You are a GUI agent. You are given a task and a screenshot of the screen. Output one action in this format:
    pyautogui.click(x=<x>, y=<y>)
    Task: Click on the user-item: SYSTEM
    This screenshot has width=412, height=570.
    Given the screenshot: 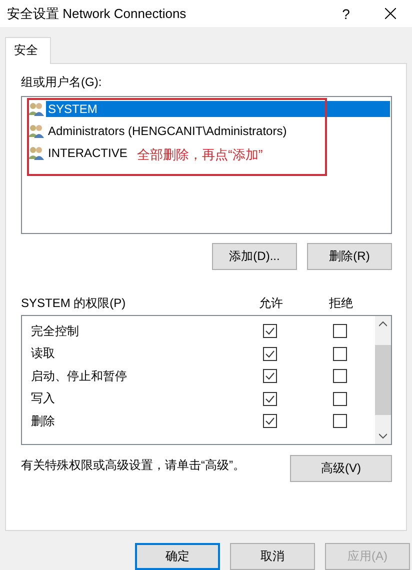 What is the action you would take?
    pyautogui.click(x=218, y=109)
    